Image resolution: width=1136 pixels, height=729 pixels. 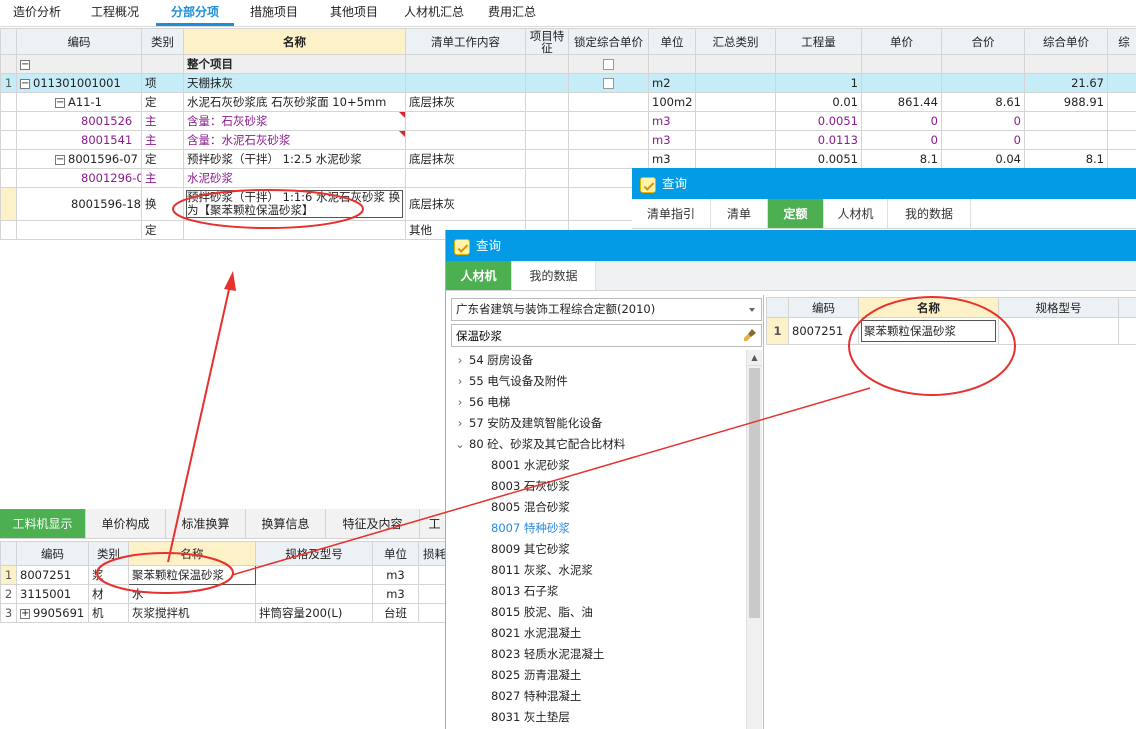 What do you see at coordinates (739, 213) in the screenshot?
I see `tab-list: 清单` at bounding box center [739, 213].